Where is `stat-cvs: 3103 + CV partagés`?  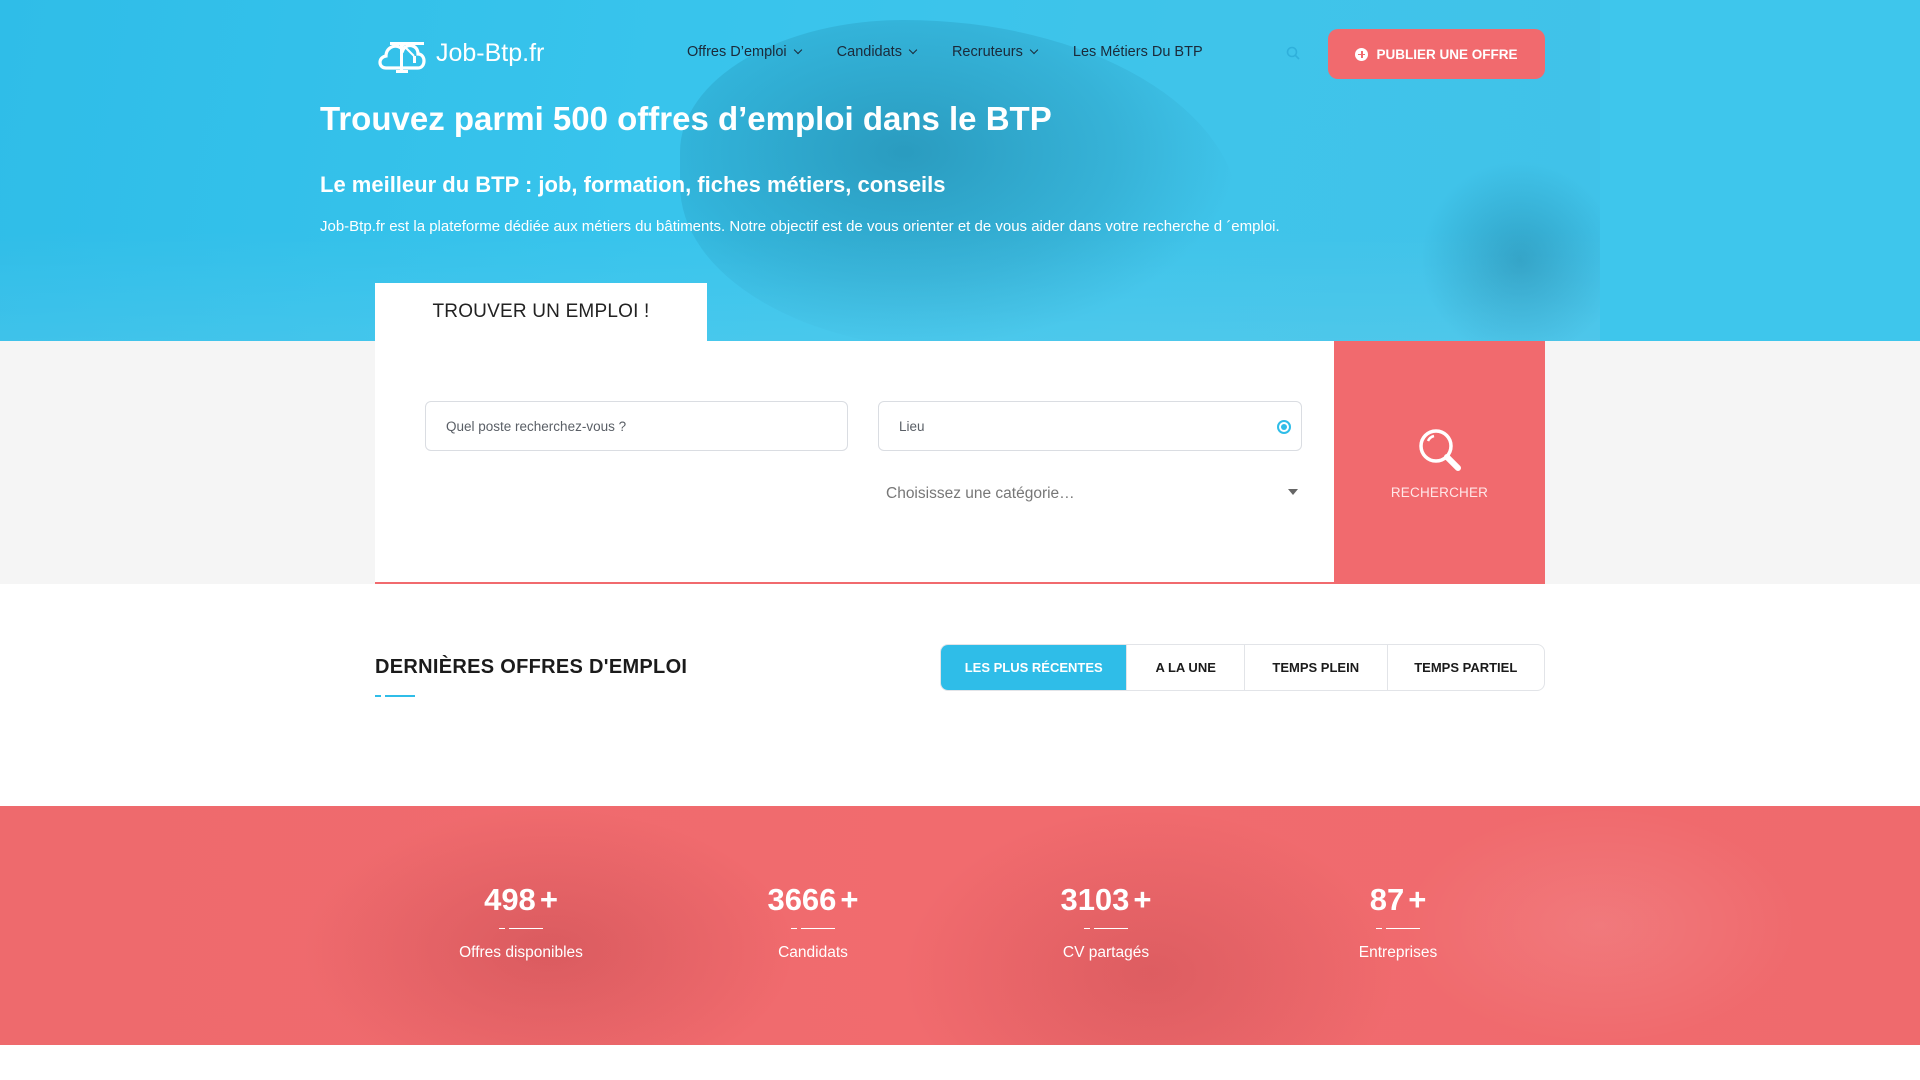
stat-cvs: 3103 + CV partagés is located at coordinates (1106, 922).